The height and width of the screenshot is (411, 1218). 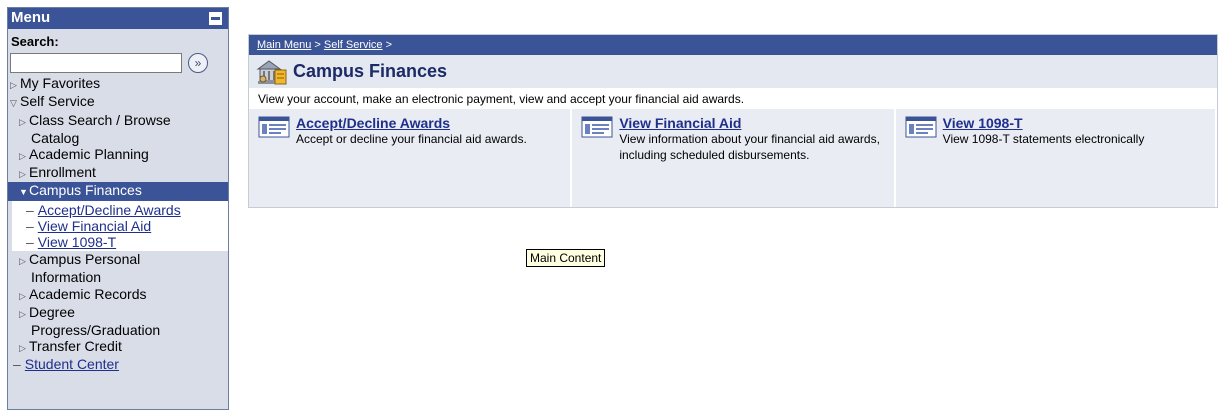 What do you see at coordinates (118, 321) in the screenshot?
I see `menu-item-degree-progress: ▷ Degree Progress/Graduation` at bounding box center [118, 321].